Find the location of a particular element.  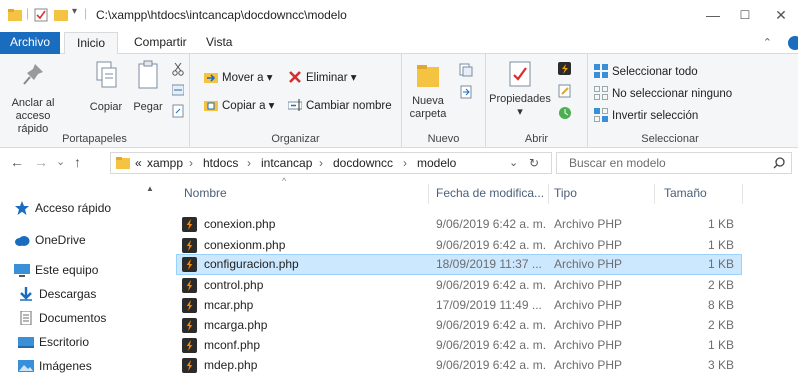

file-size: 1 KB is located at coordinates (720, 245).